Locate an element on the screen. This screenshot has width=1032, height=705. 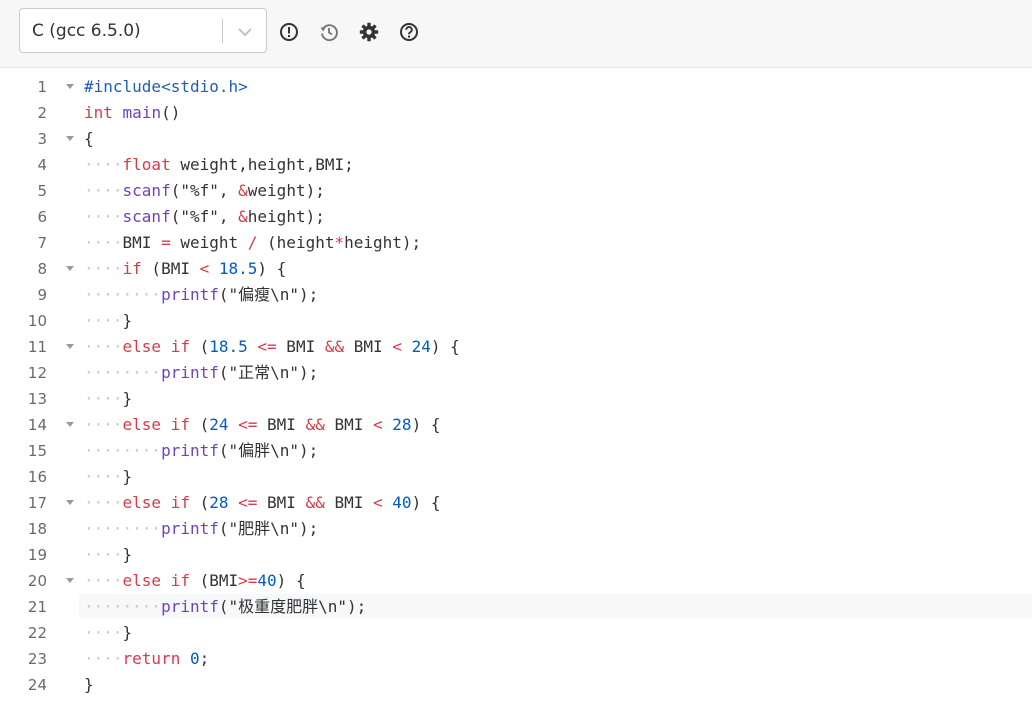
line-number: 12 is located at coordinates (37, 373).